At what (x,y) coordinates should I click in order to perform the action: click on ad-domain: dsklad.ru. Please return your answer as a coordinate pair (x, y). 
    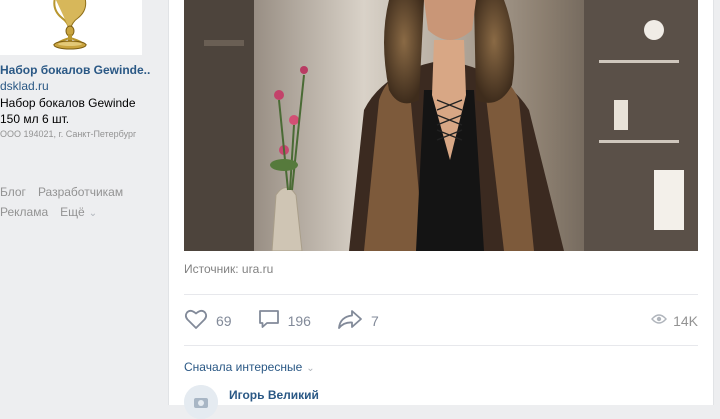
    Looking at the image, I should click on (75, 86).